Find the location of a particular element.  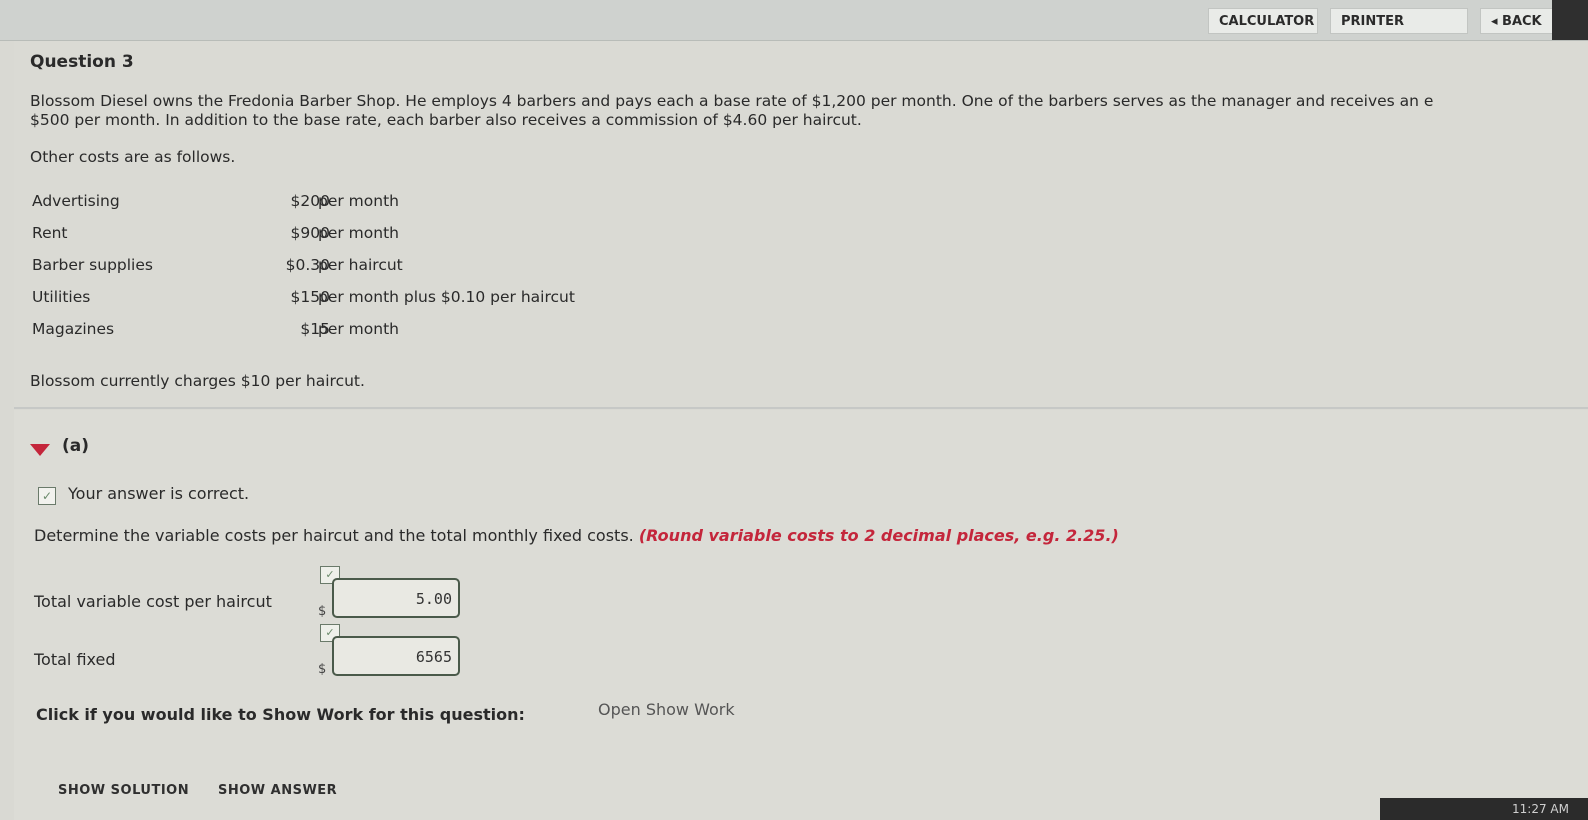

cost-unit: per haircut is located at coordinates (360, 265).